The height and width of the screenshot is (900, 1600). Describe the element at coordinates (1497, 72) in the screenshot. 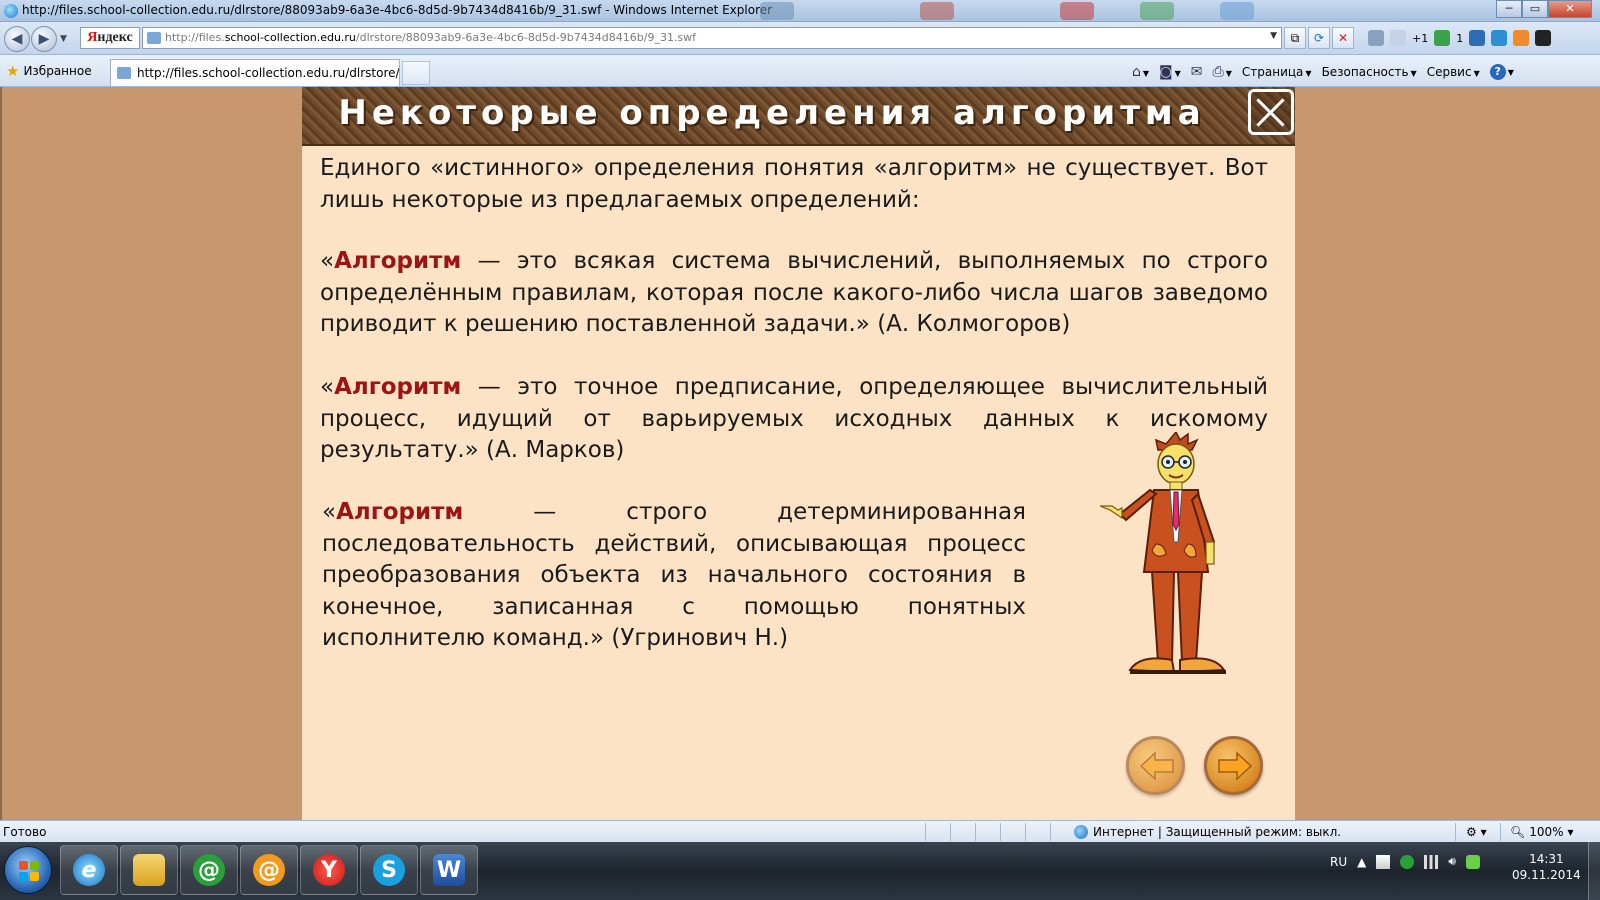

I see `help-icon: ?` at that location.